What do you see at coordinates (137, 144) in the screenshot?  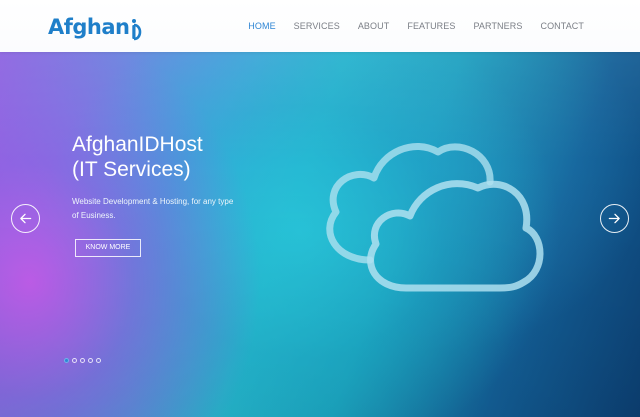 I see `hero-title-line1: AfghanIDHost` at bounding box center [137, 144].